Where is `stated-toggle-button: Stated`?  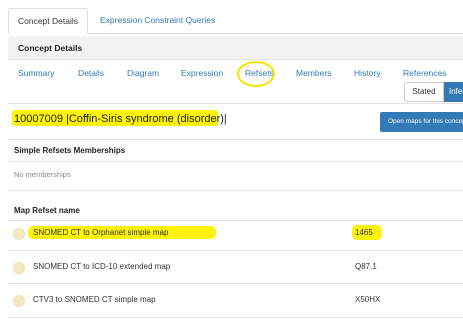 stated-toggle-button: Stated is located at coordinates (424, 92).